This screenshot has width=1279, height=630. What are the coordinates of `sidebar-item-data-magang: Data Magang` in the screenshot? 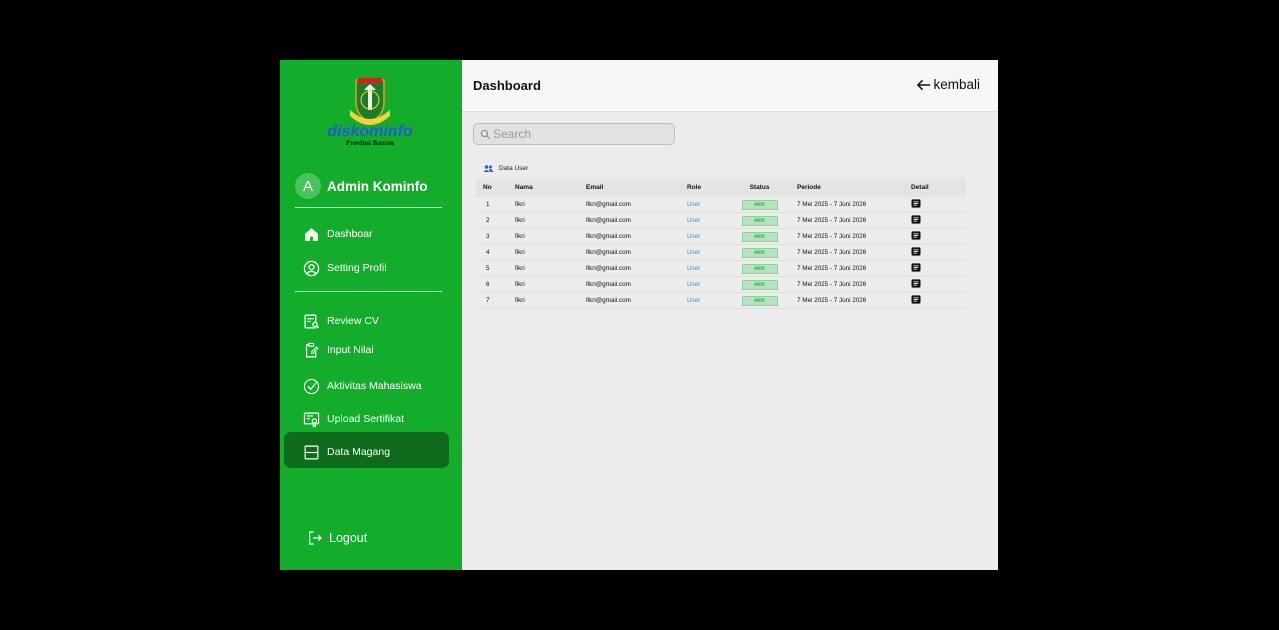 It's located at (346, 452).